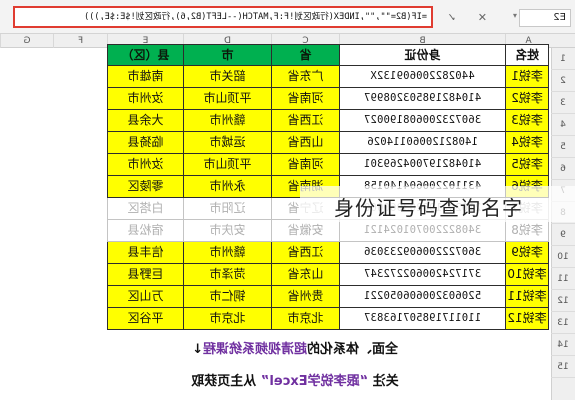 This screenshot has height=400, width=575. What do you see at coordinates (305, 231) in the screenshot?
I see `province-cell: 安徽省` at bounding box center [305, 231].